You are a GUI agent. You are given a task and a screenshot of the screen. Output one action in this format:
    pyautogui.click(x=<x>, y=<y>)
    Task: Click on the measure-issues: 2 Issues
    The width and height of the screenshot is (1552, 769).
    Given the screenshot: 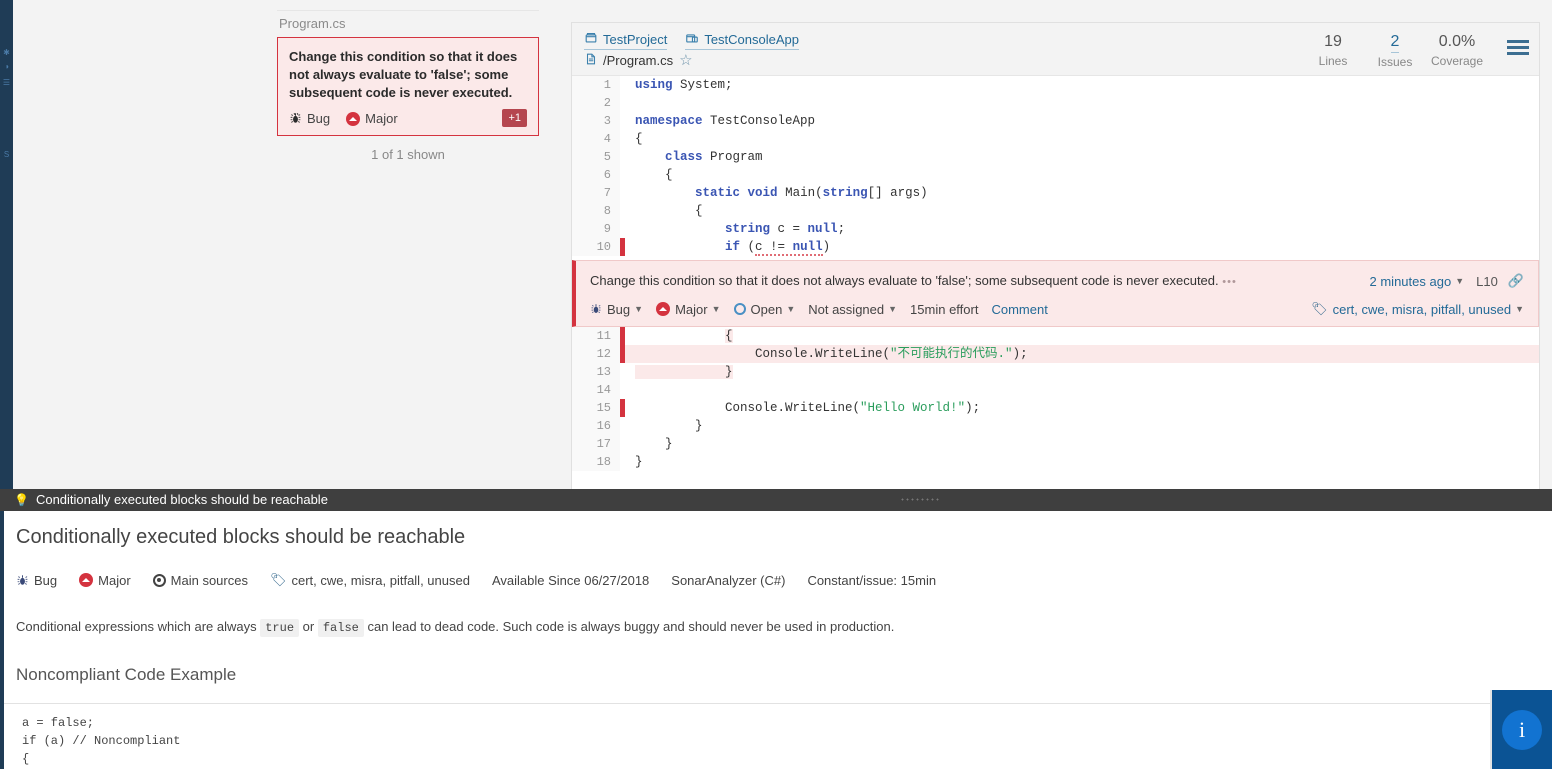 What is the action you would take?
    pyautogui.click(x=1395, y=50)
    